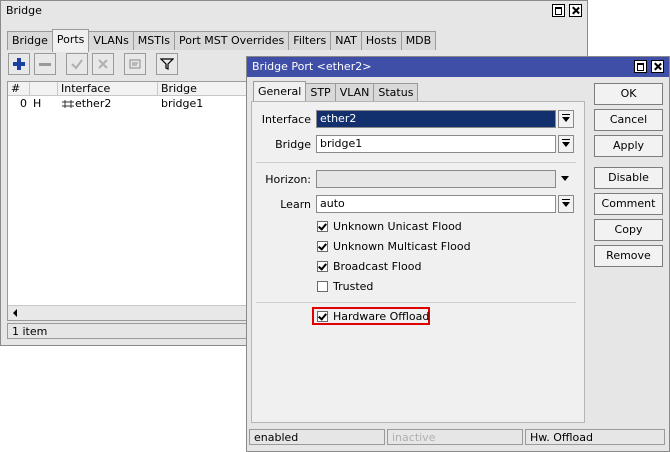 This screenshot has width=670, height=452. What do you see at coordinates (640, 66) in the screenshot?
I see `dialog-maximize-icon` at bounding box center [640, 66].